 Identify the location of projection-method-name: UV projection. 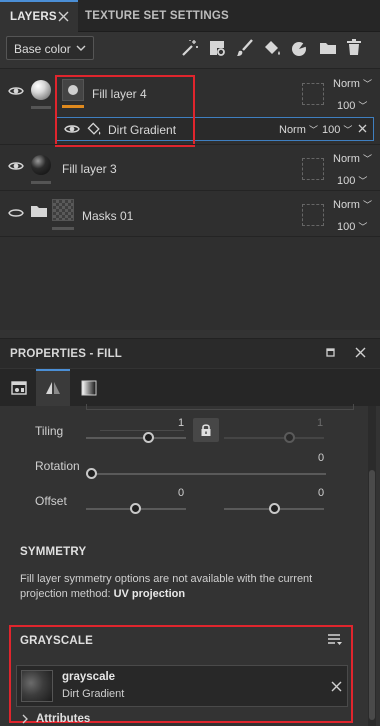
(149, 594).